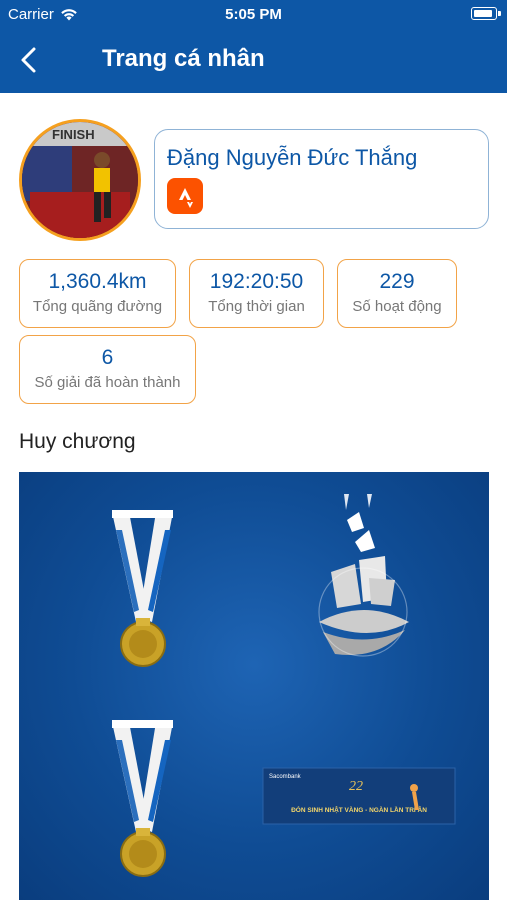 The width and height of the screenshot is (507, 900). I want to click on medals-heading: Huy chương, so click(77, 441).